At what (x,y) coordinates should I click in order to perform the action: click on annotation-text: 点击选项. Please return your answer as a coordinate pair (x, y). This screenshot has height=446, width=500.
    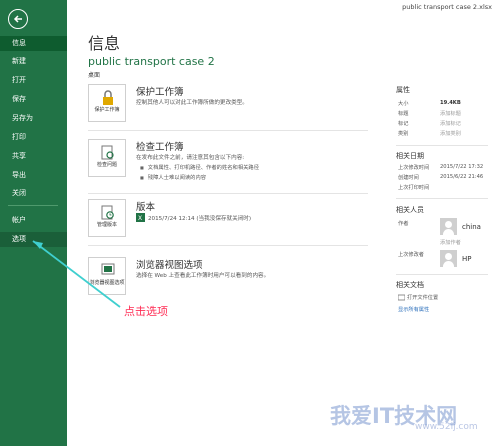
    Looking at the image, I should click on (146, 311).